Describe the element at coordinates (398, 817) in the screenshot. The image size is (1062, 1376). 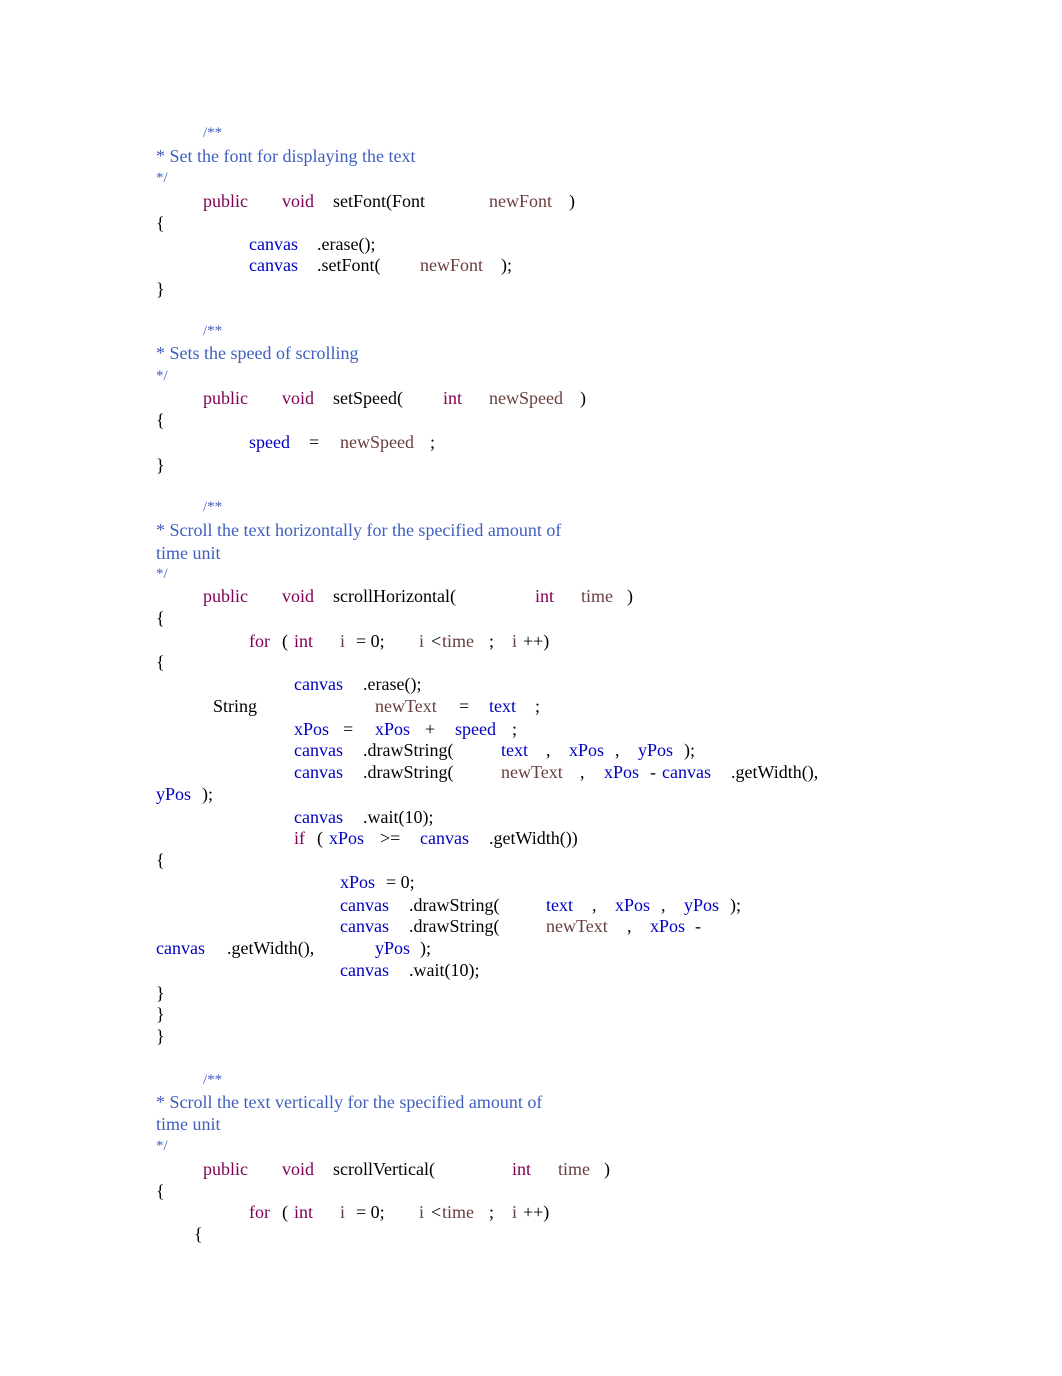
I see `code-token-plain: .wait(10);` at that location.